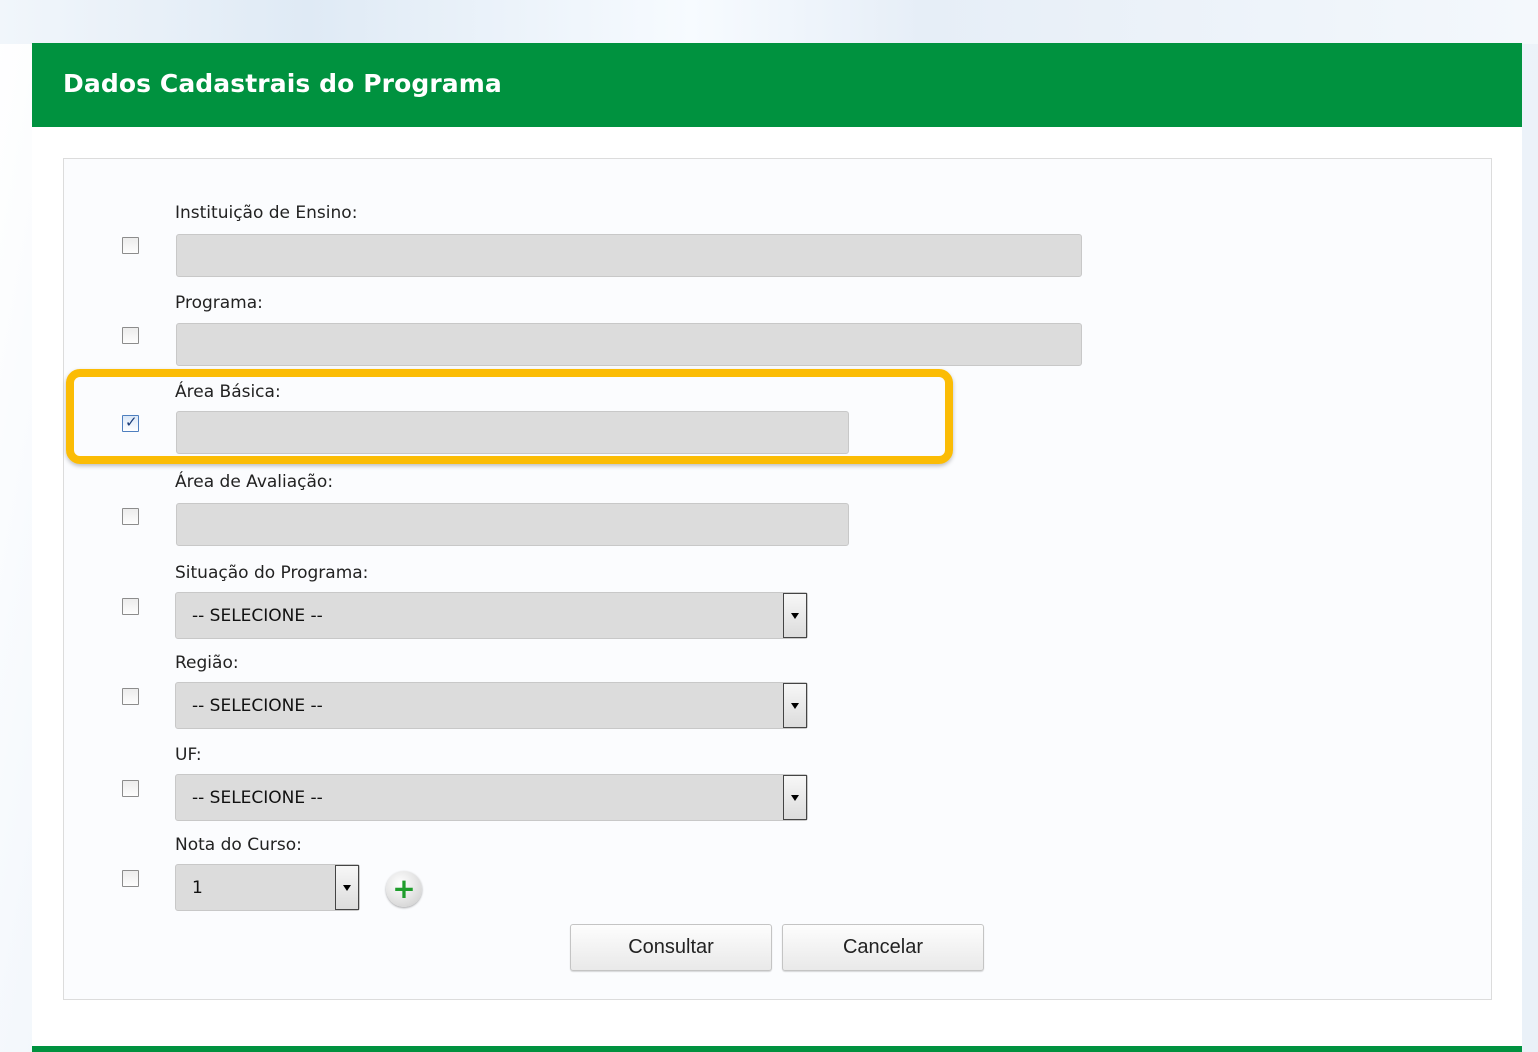 The image size is (1538, 1052). Describe the element at coordinates (130, 788) in the screenshot. I see `field-checkbox-uf` at that location.